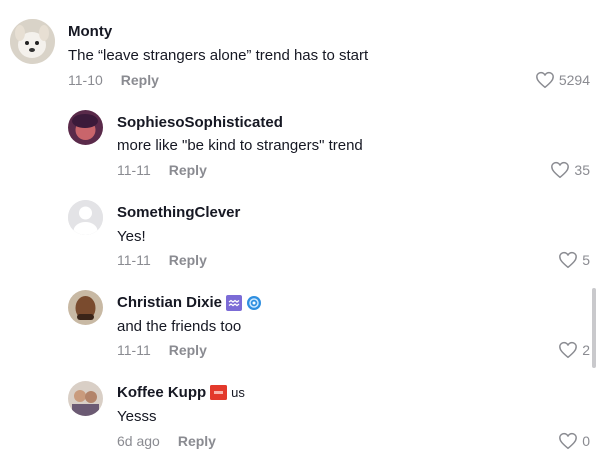 This screenshot has height=468, width=596. I want to click on like-button: 5, so click(574, 260).